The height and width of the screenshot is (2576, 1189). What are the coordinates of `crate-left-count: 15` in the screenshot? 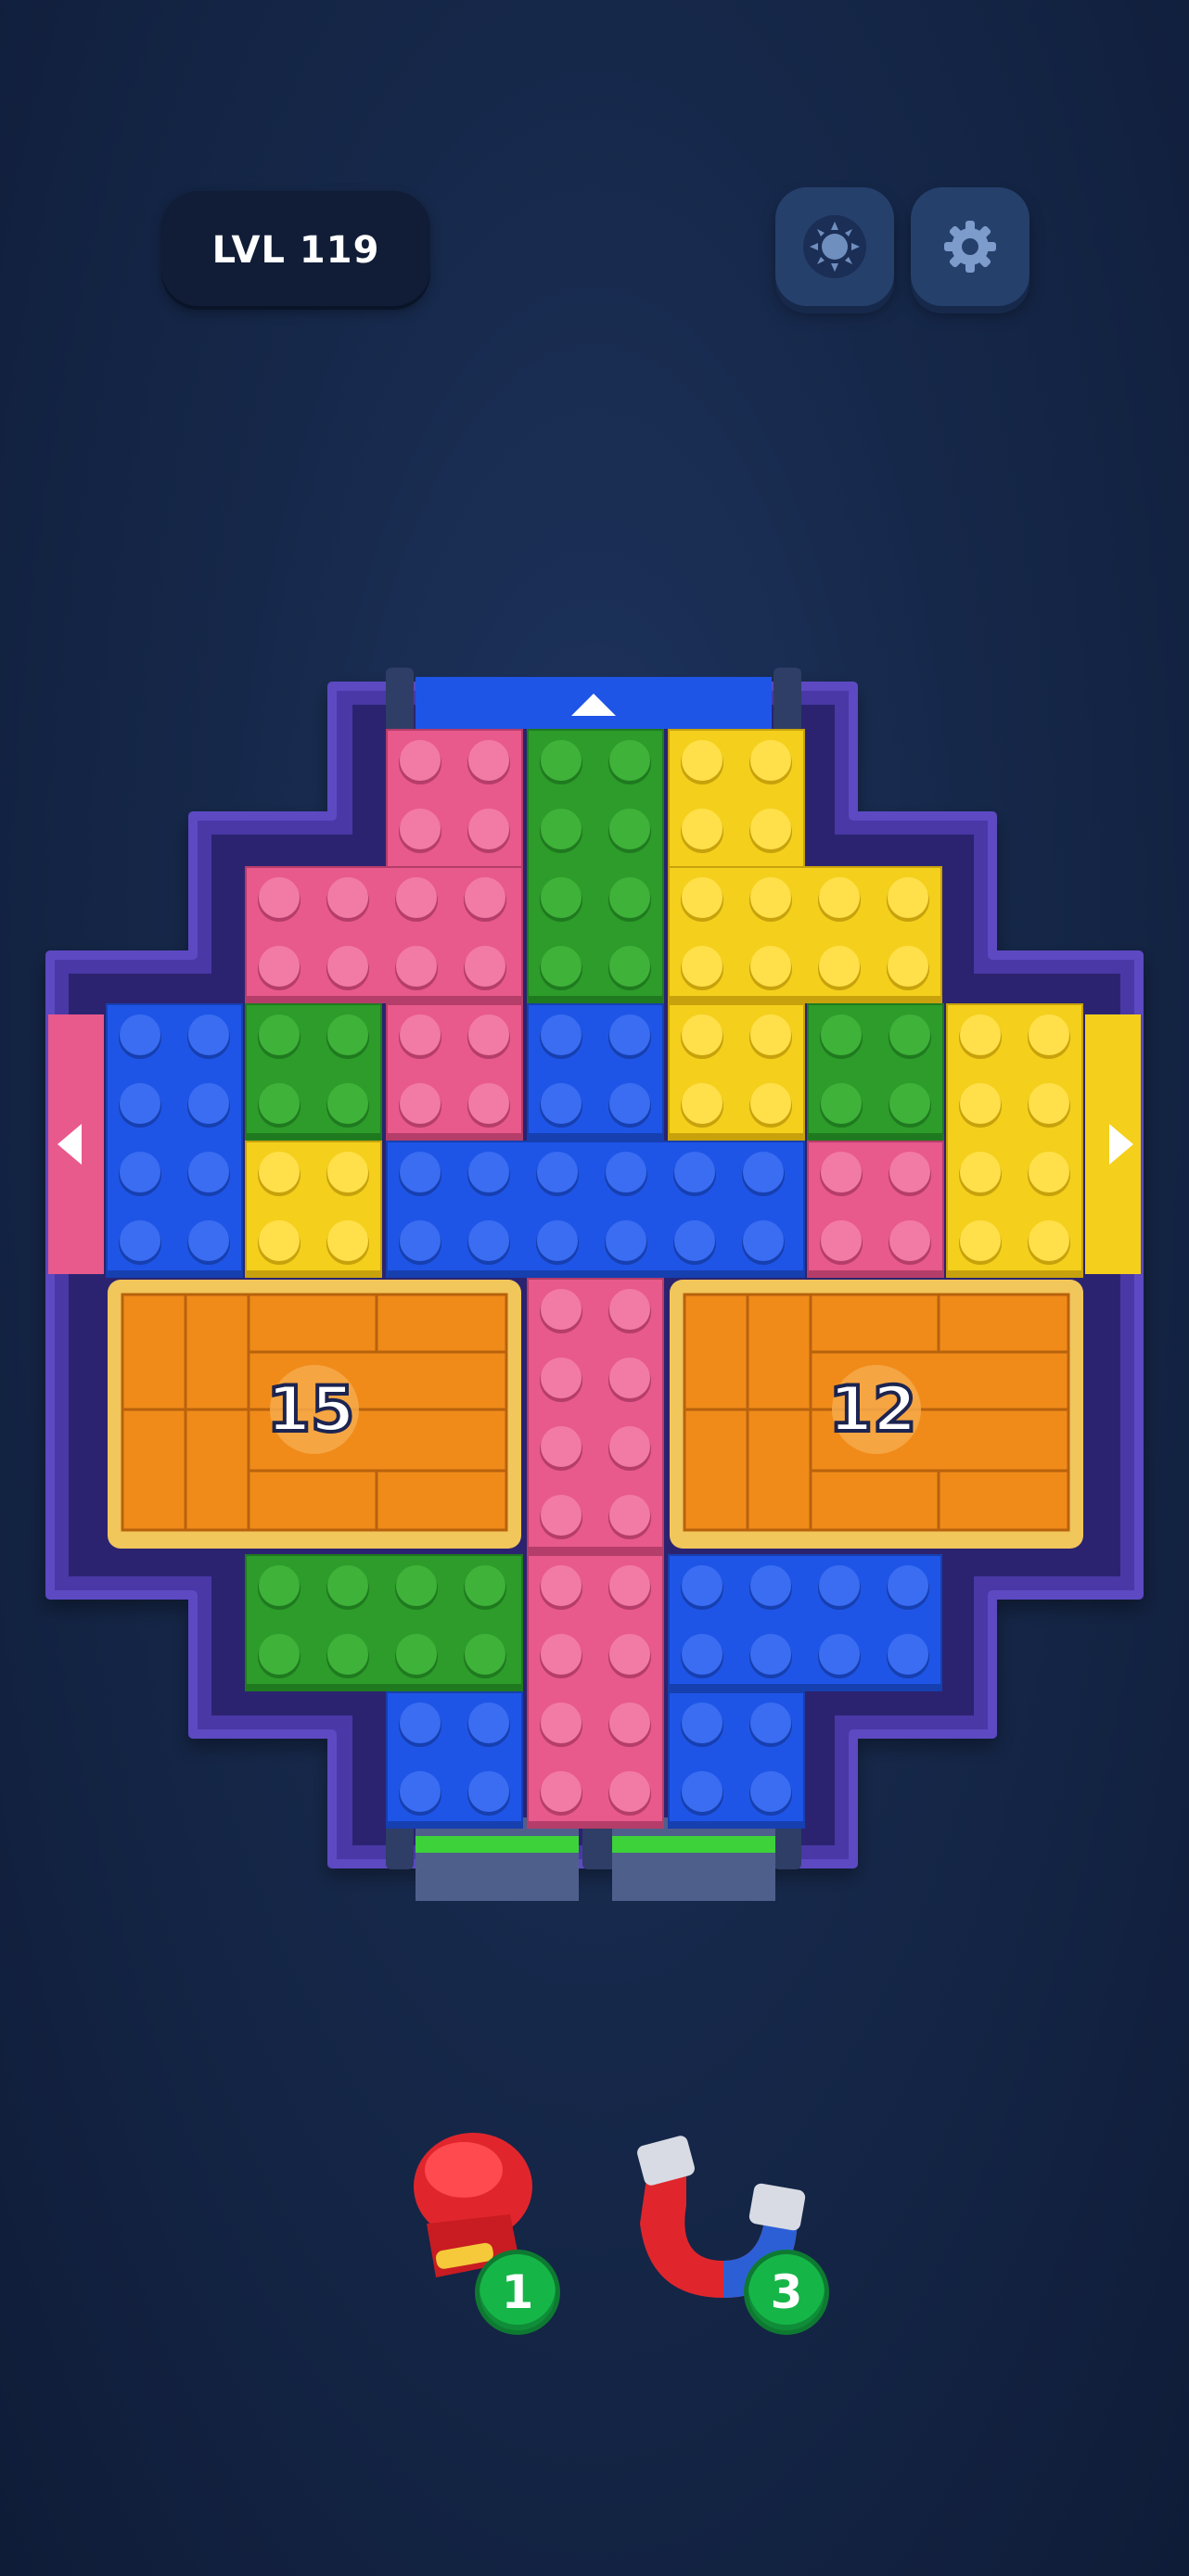 It's located at (311, 1410).